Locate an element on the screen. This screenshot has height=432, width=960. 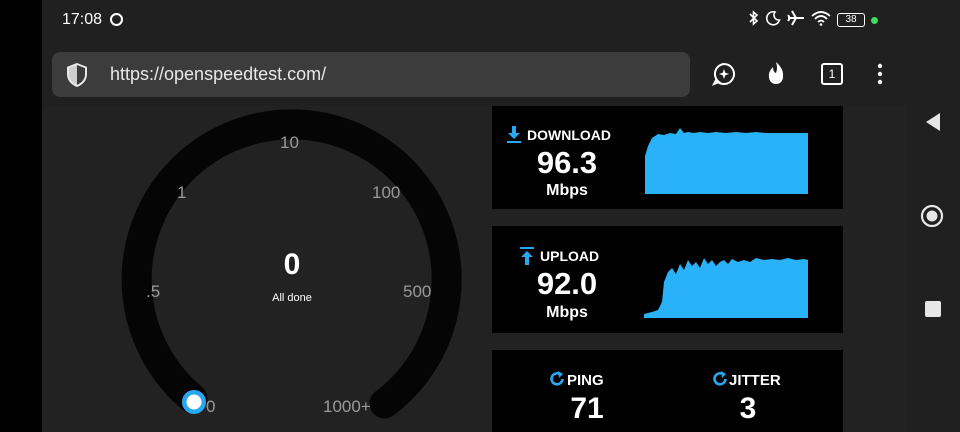
url-text: https://openspeedtest.com/ is located at coordinates (218, 74).